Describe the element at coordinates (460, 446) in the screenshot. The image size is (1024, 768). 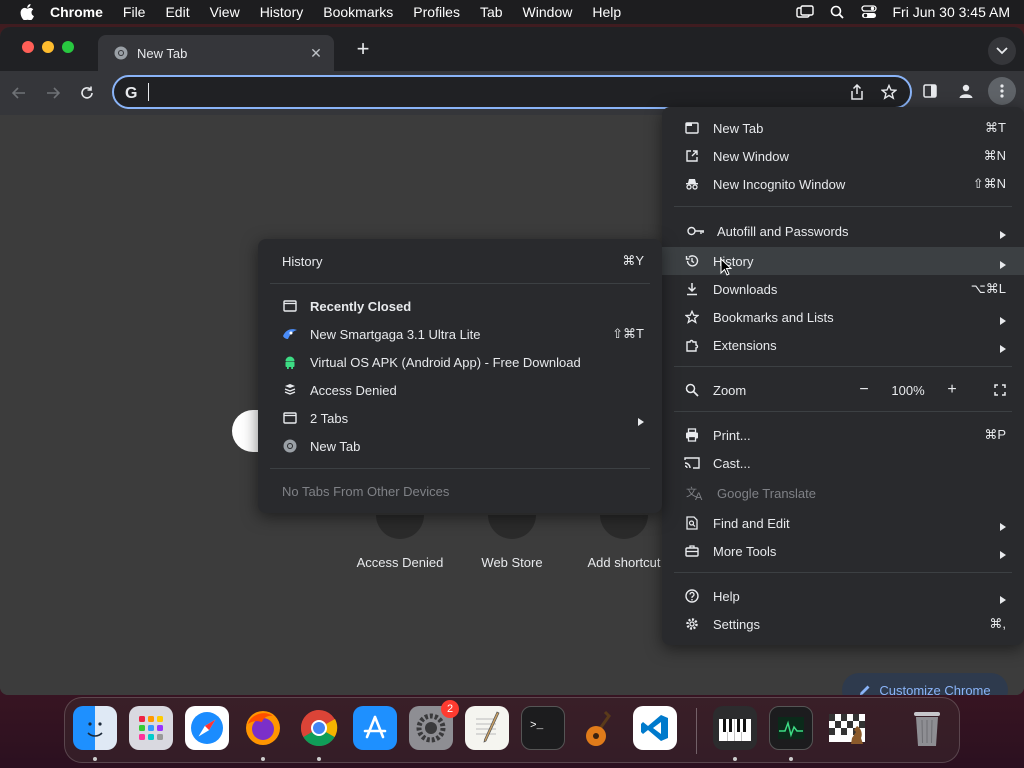
I see `history-entry: New Tab` at that location.